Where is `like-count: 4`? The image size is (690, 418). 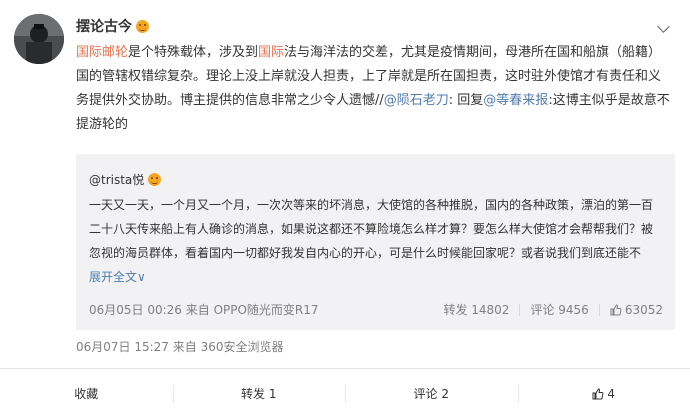 like-count: 4 is located at coordinates (611, 394).